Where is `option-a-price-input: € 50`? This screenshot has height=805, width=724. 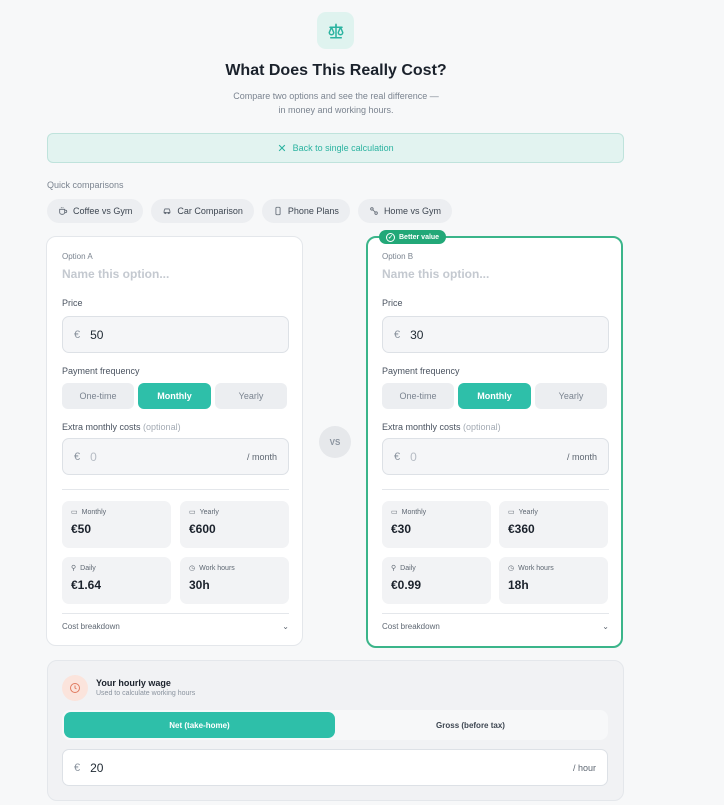 option-a-price-input: € 50 is located at coordinates (175, 334).